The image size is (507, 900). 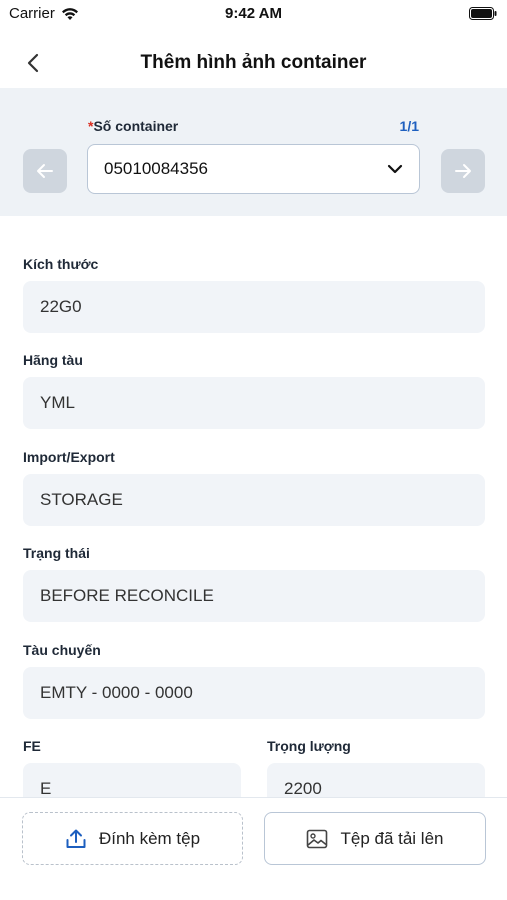 I want to click on previous-container-button, so click(x=45, y=171).